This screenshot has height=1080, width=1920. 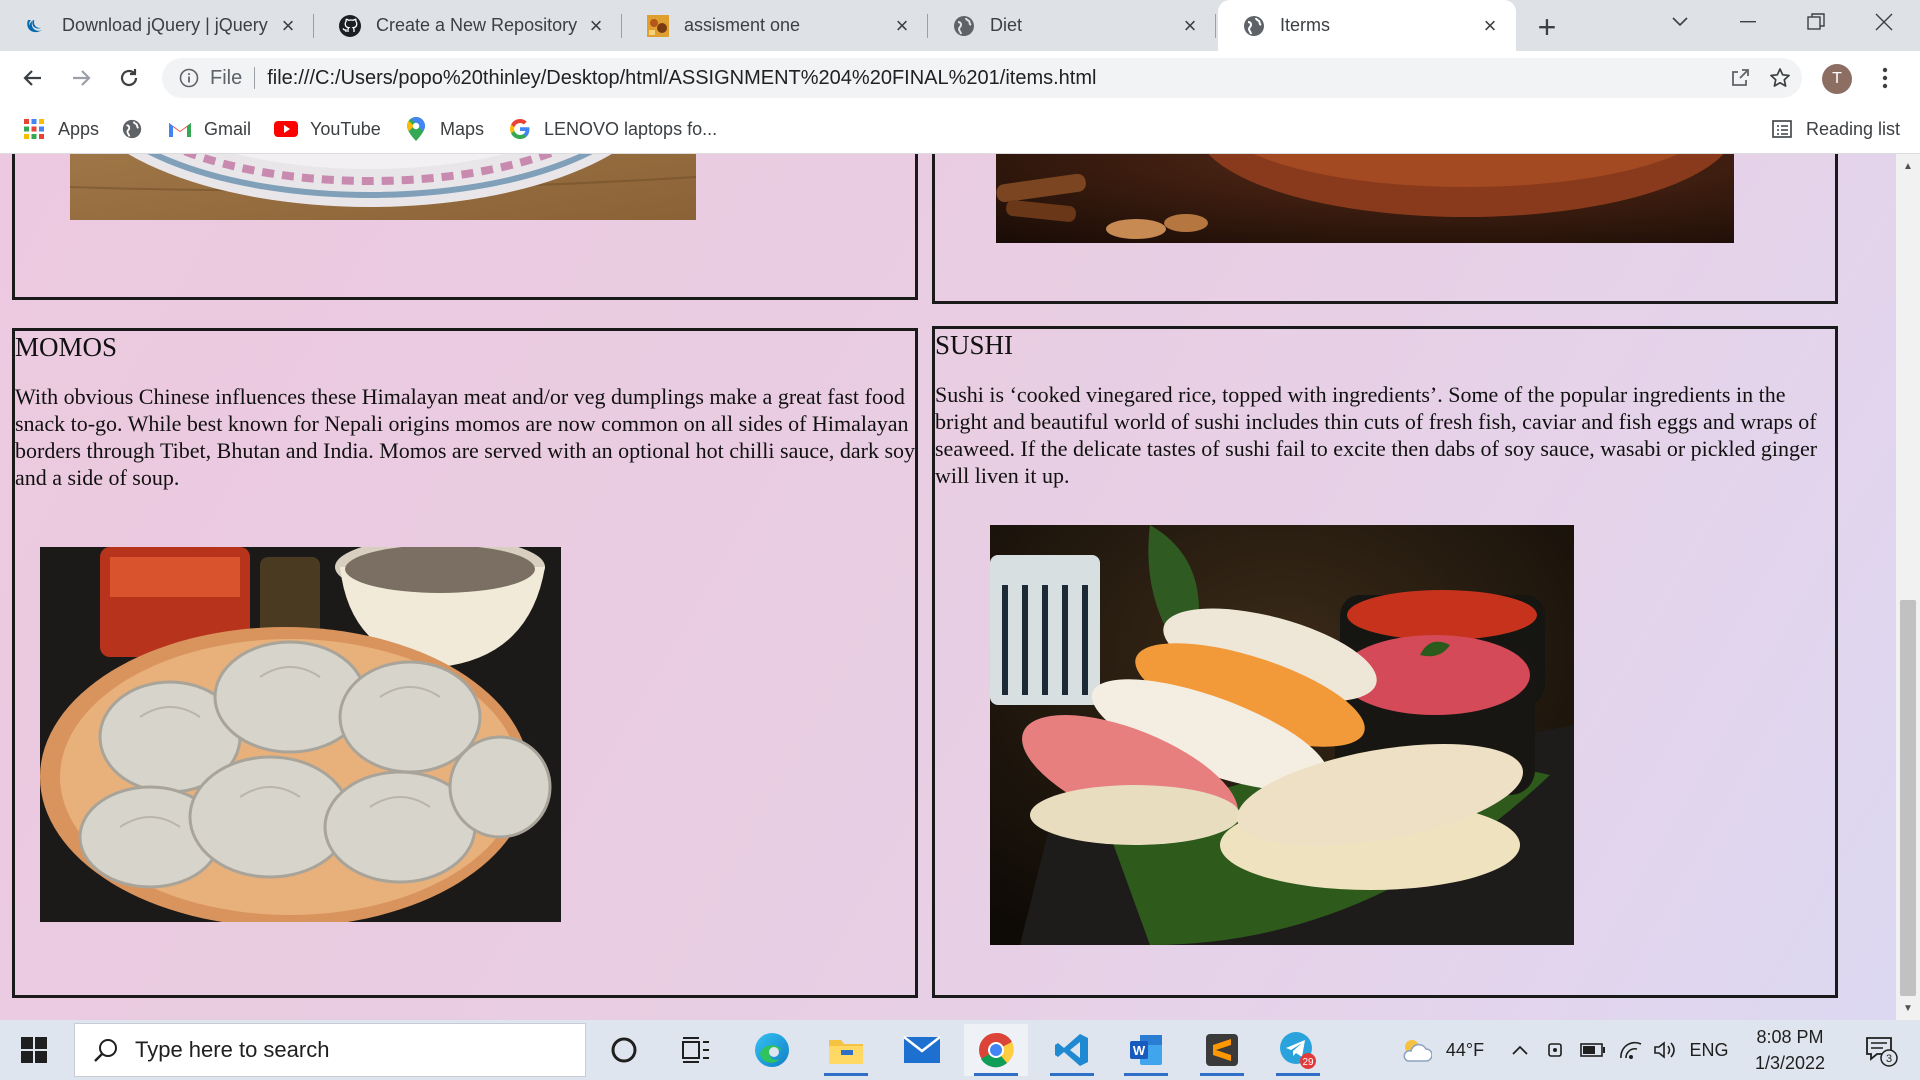 What do you see at coordinates (33, 78) in the screenshot?
I see `back-button` at bounding box center [33, 78].